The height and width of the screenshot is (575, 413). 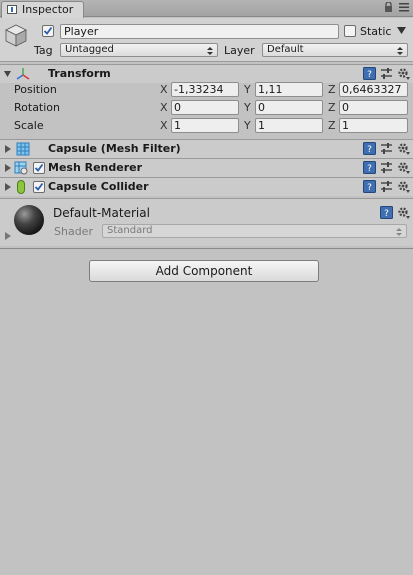 I want to click on mesh-renderer-title: Mesh Renderer, so click(x=95, y=167).